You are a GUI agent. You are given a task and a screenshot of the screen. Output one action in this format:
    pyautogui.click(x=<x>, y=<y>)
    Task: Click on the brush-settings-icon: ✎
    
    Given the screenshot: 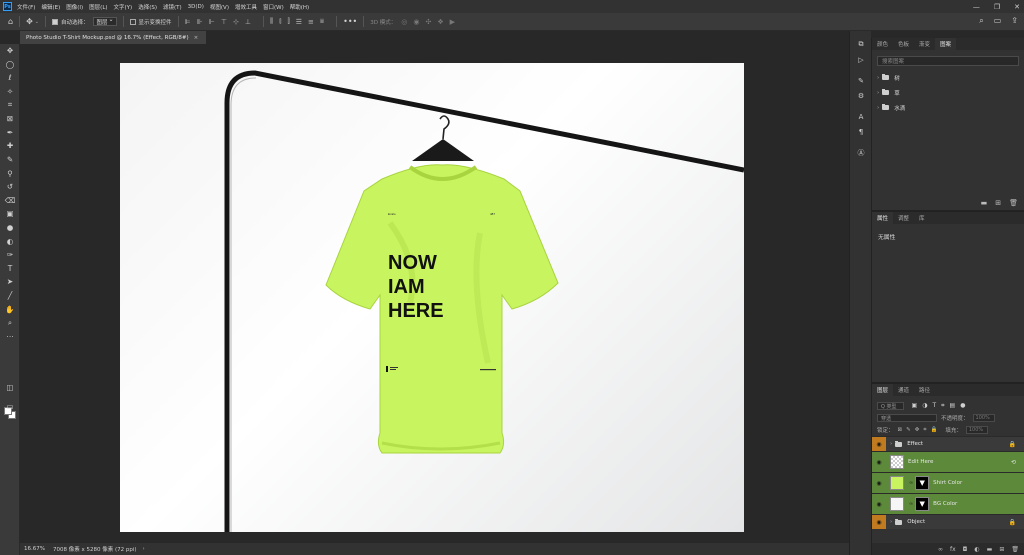 What is the action you would take?
    pyautogui.click(x=861, y=80)
    